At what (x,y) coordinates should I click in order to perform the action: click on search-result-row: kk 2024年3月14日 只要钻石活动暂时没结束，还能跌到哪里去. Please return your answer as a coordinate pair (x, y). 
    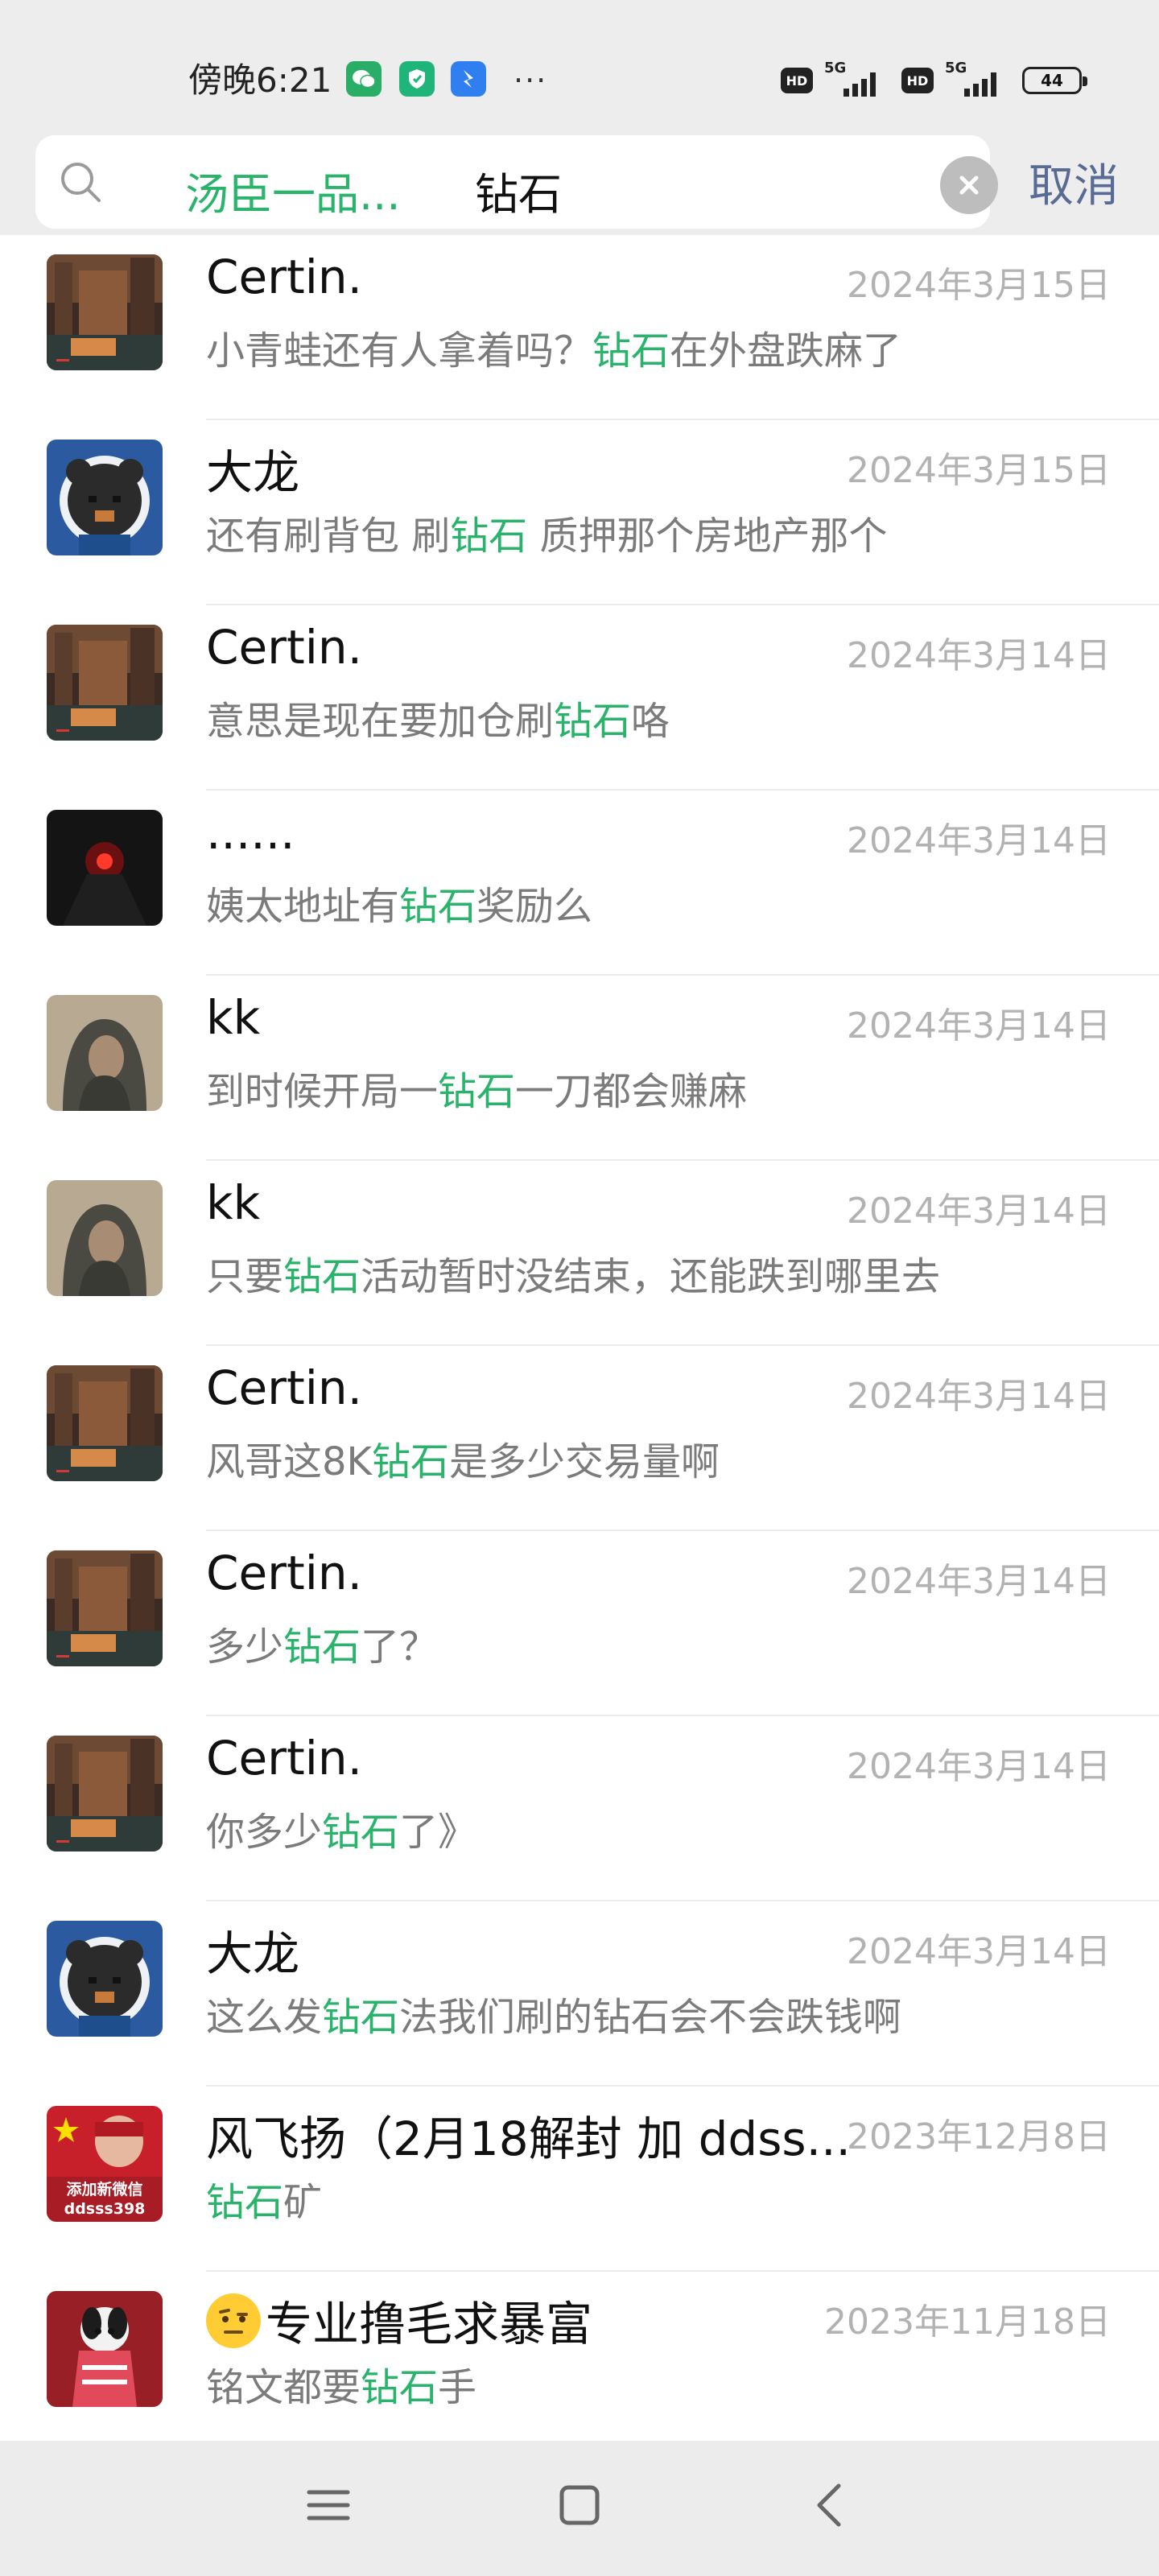
    Looking at the image, I should click on (579, 1253).